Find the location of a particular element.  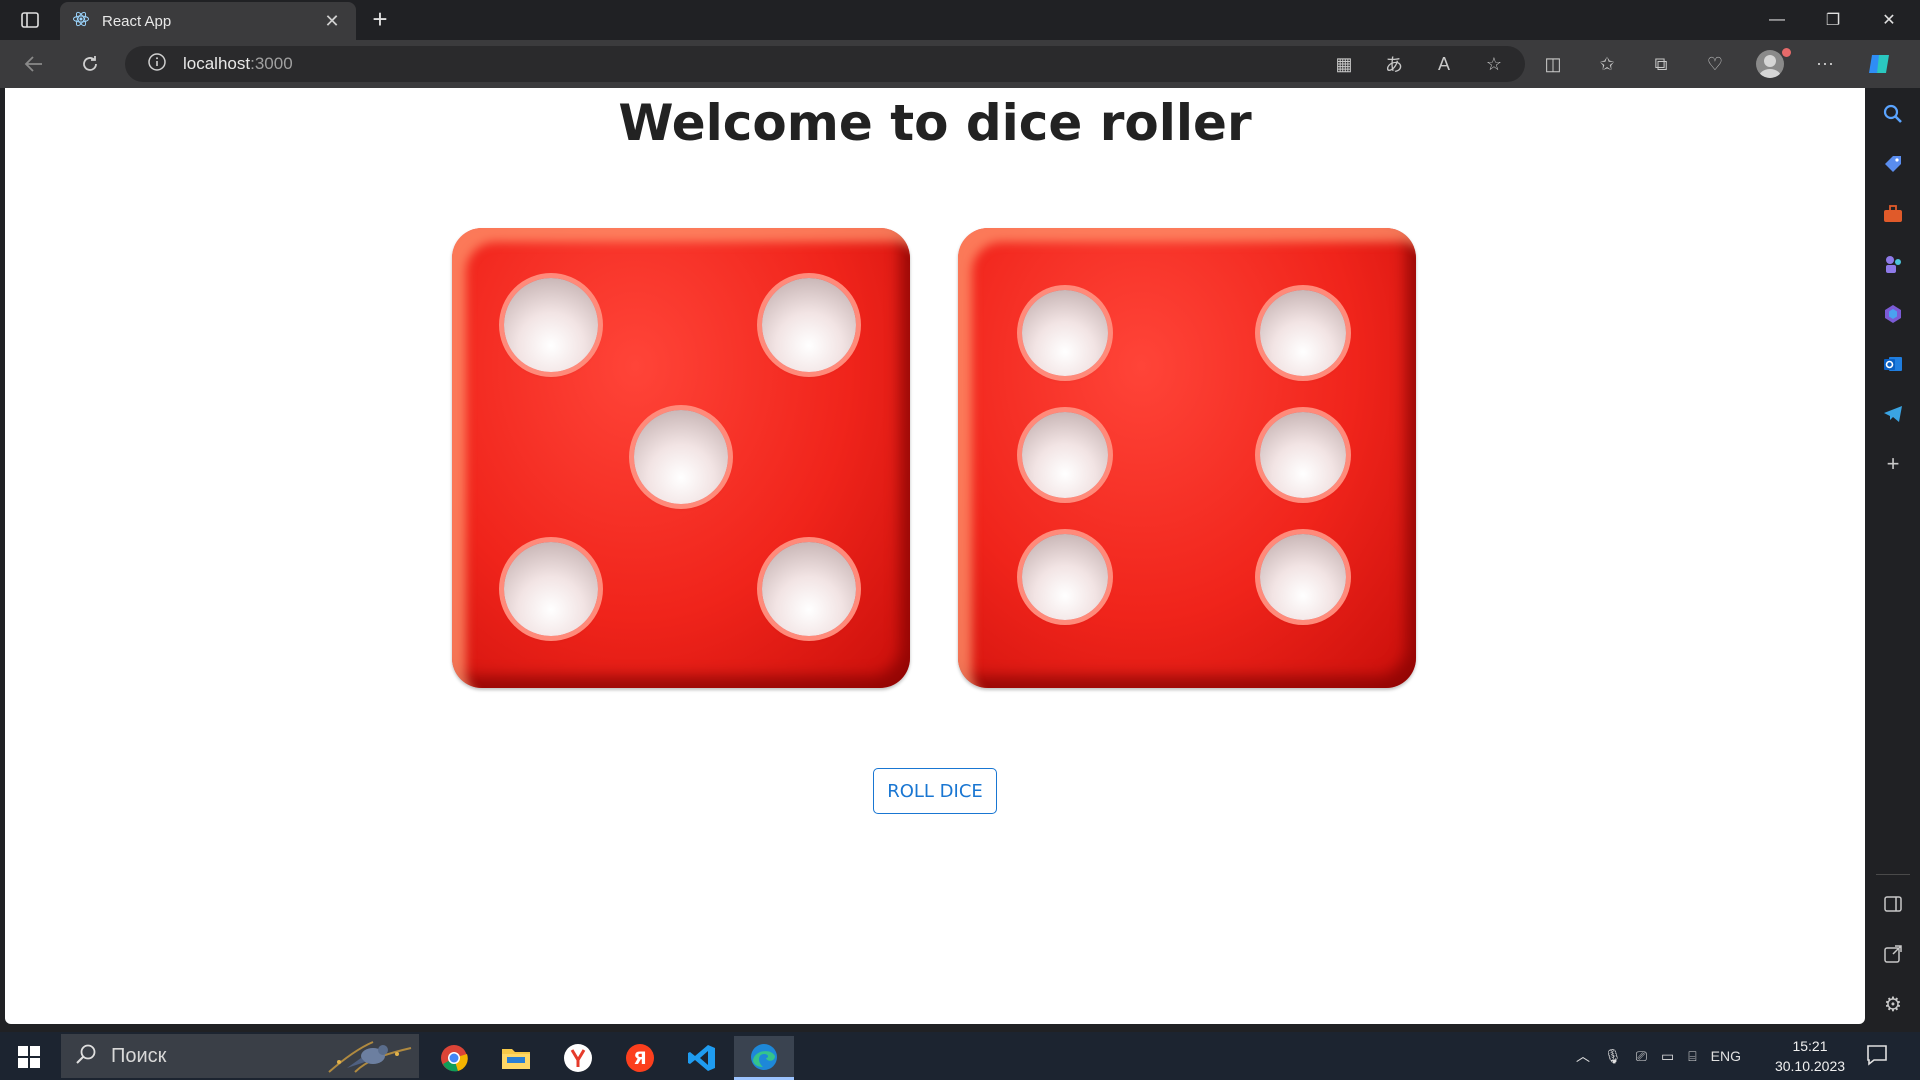

chevron-up-icon: ︿ is located at coordinates (1583, 1056).